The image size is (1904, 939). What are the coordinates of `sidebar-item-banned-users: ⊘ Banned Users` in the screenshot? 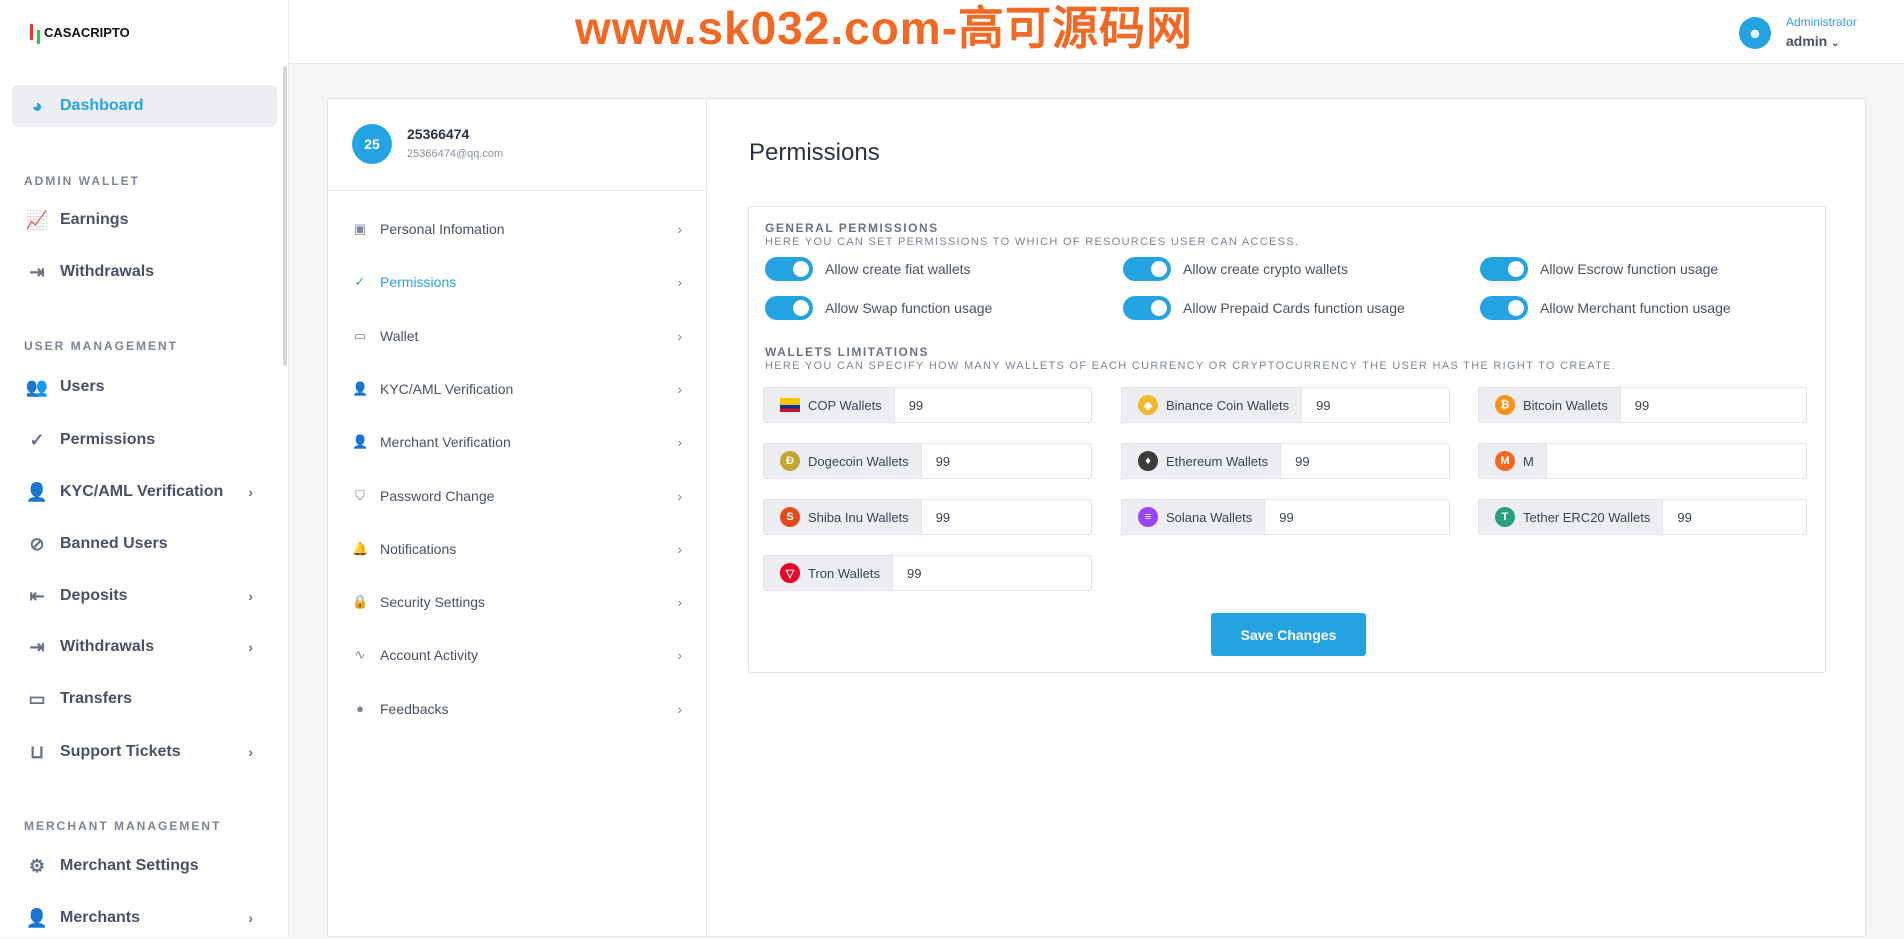 It's located at (144, 544).